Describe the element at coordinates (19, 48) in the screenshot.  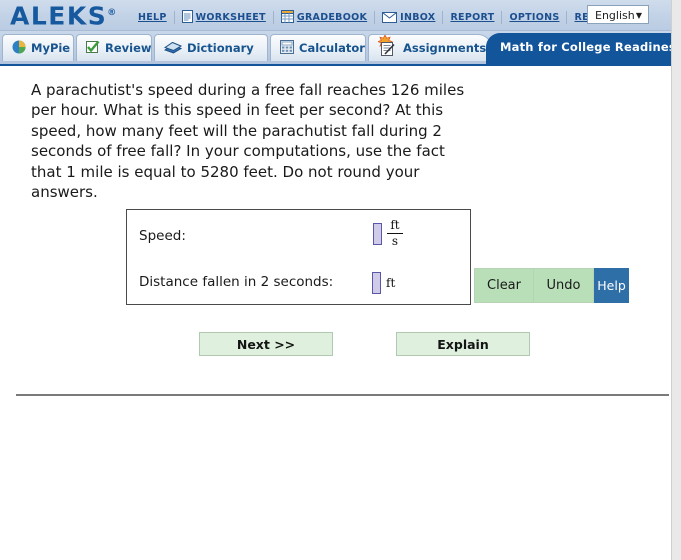
I see `pie-chart-icon` at that location.